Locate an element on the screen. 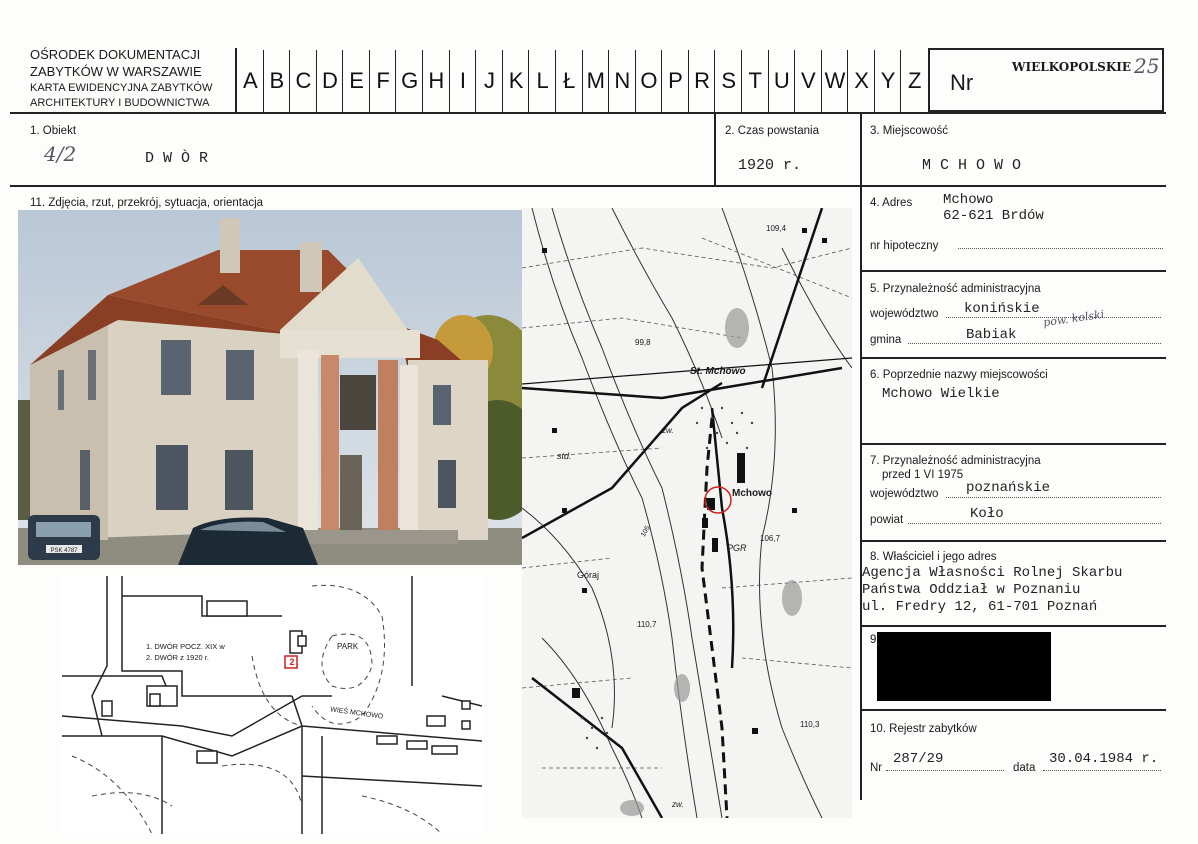 Image resolution: width=1198 pixels, height=844 pixels. przed1975-label: 7. Przynależność administracyjna is located at coordinates (955, 461).